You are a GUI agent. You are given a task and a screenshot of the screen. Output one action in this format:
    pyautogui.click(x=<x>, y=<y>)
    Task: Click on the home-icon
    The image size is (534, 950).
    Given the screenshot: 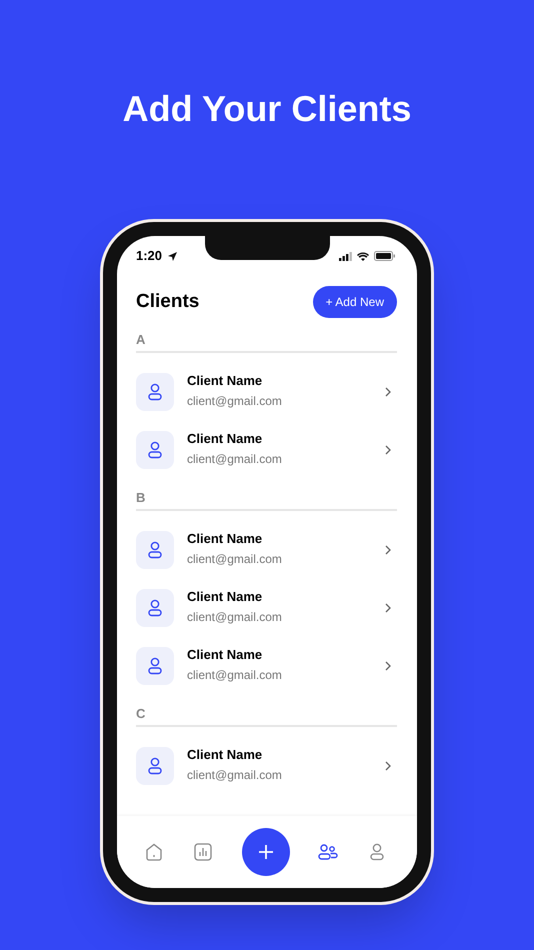 What is the action you would take?
    pyautogui.click(x=154, y=852)
    